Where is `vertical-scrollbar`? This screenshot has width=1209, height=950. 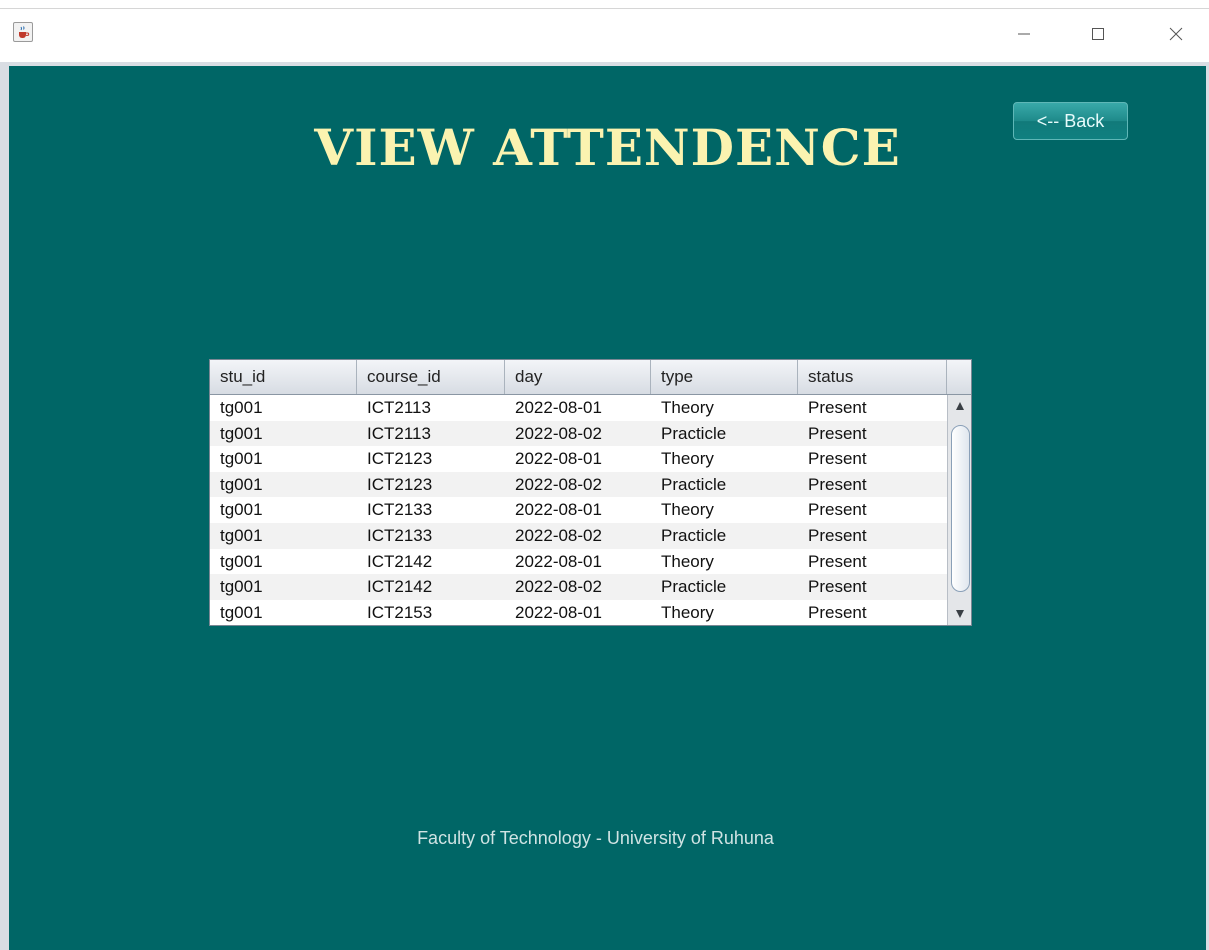
vertical-scrollbar is located at coordinates (959, 510).